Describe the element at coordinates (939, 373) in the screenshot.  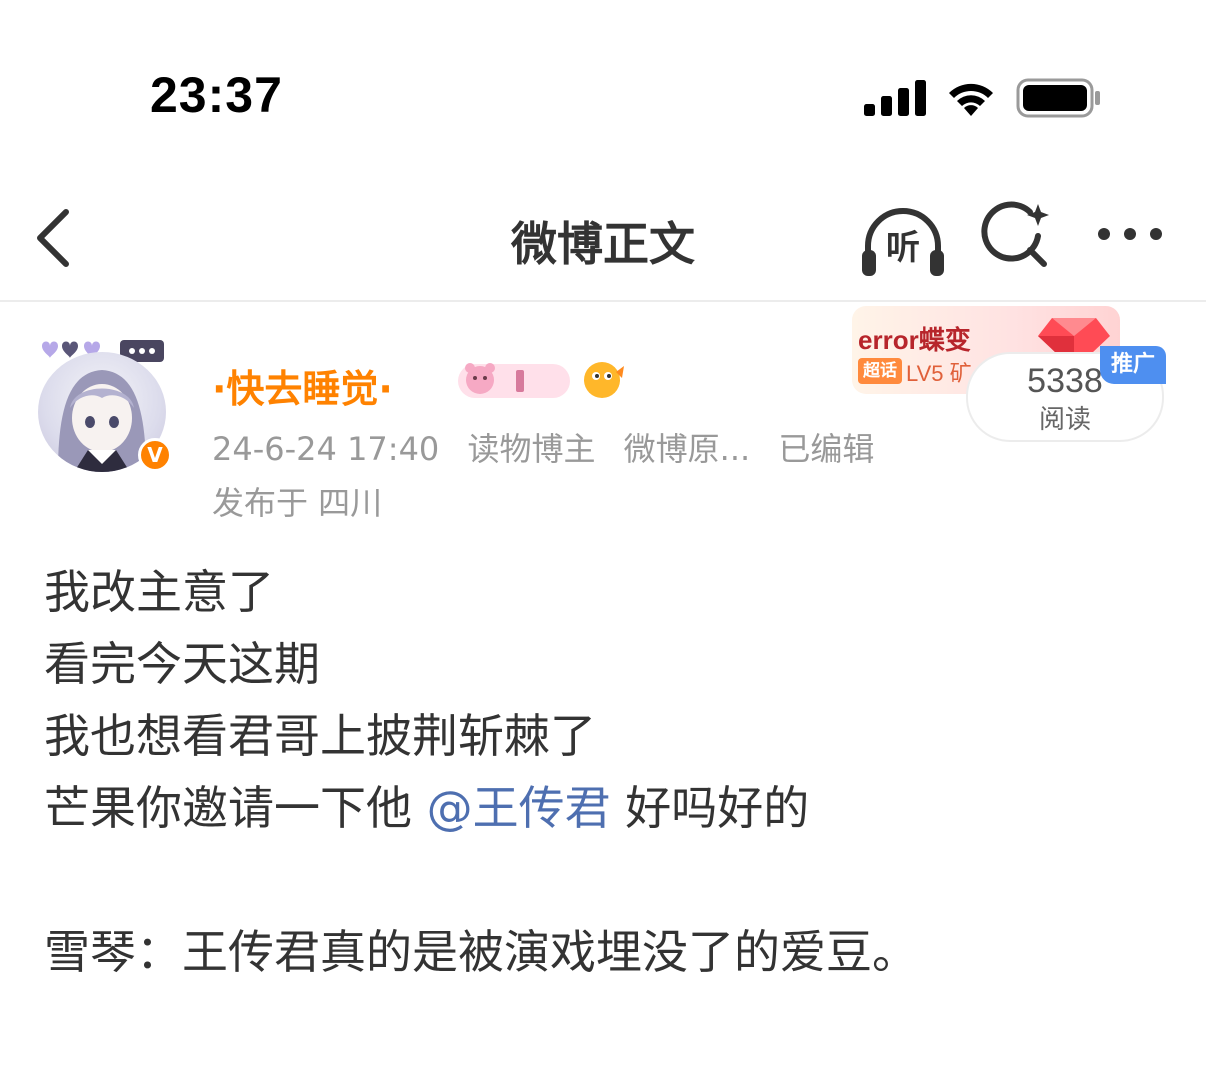
I see `promo-level: LV5 矿` at that location.